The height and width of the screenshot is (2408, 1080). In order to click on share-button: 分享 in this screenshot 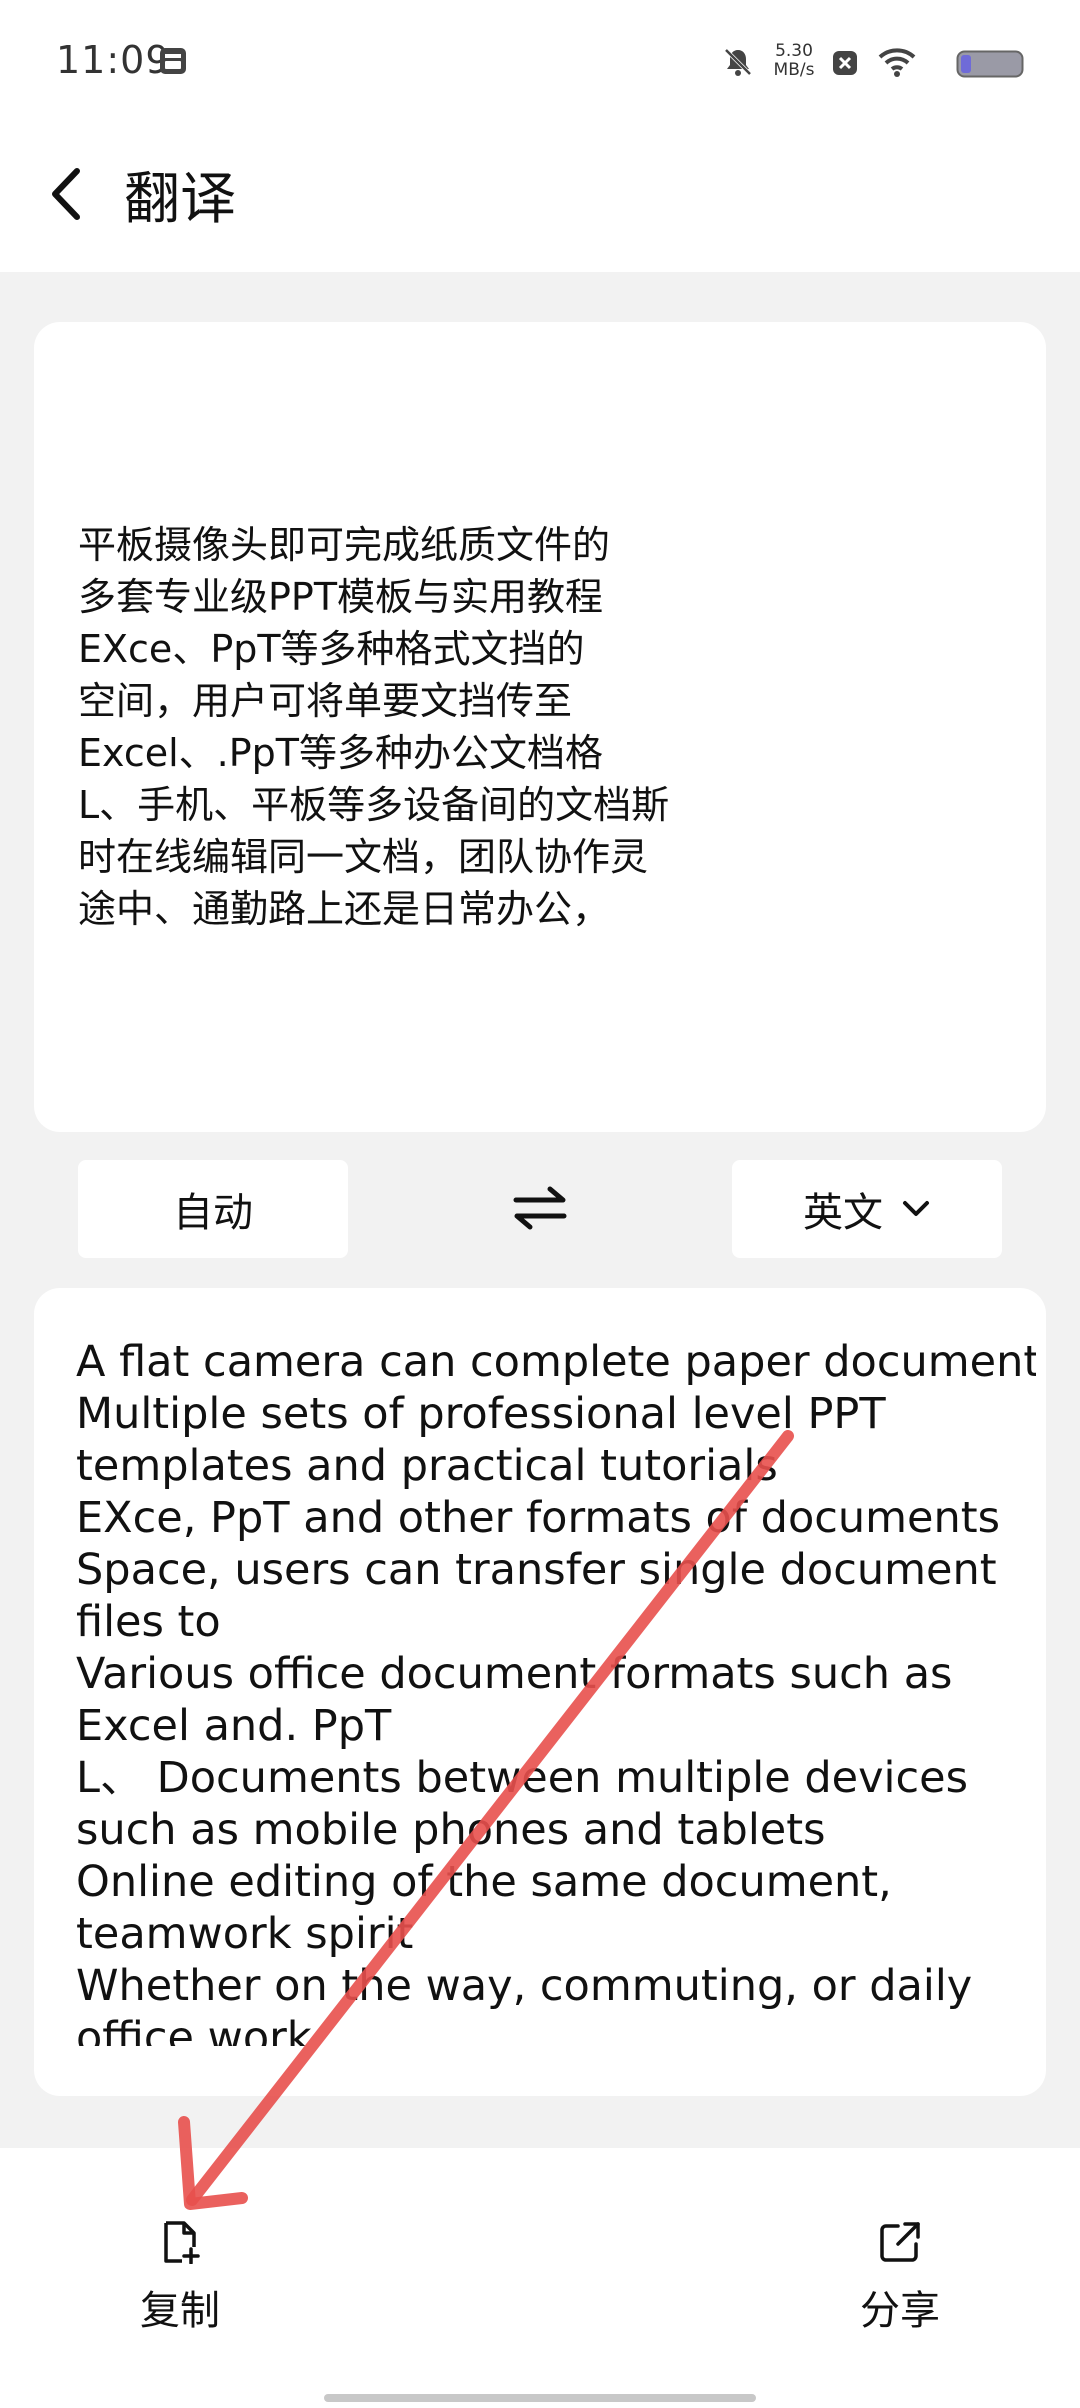, I will do `click(900, 2278)`.